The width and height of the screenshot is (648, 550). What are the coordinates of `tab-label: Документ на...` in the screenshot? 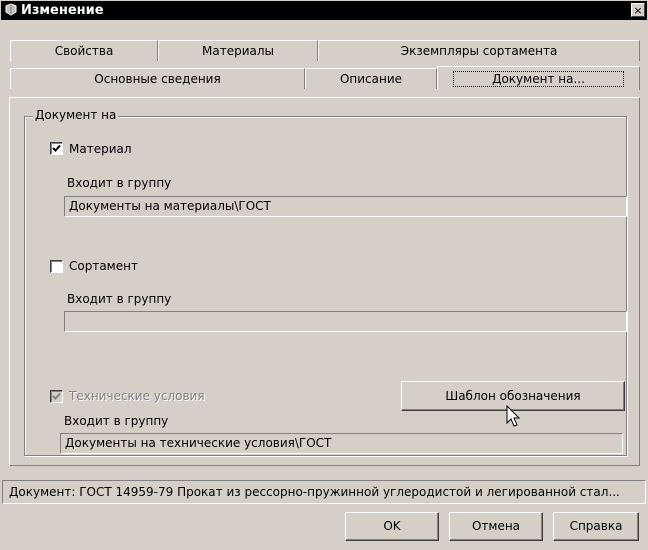 It's located at (538, 79).